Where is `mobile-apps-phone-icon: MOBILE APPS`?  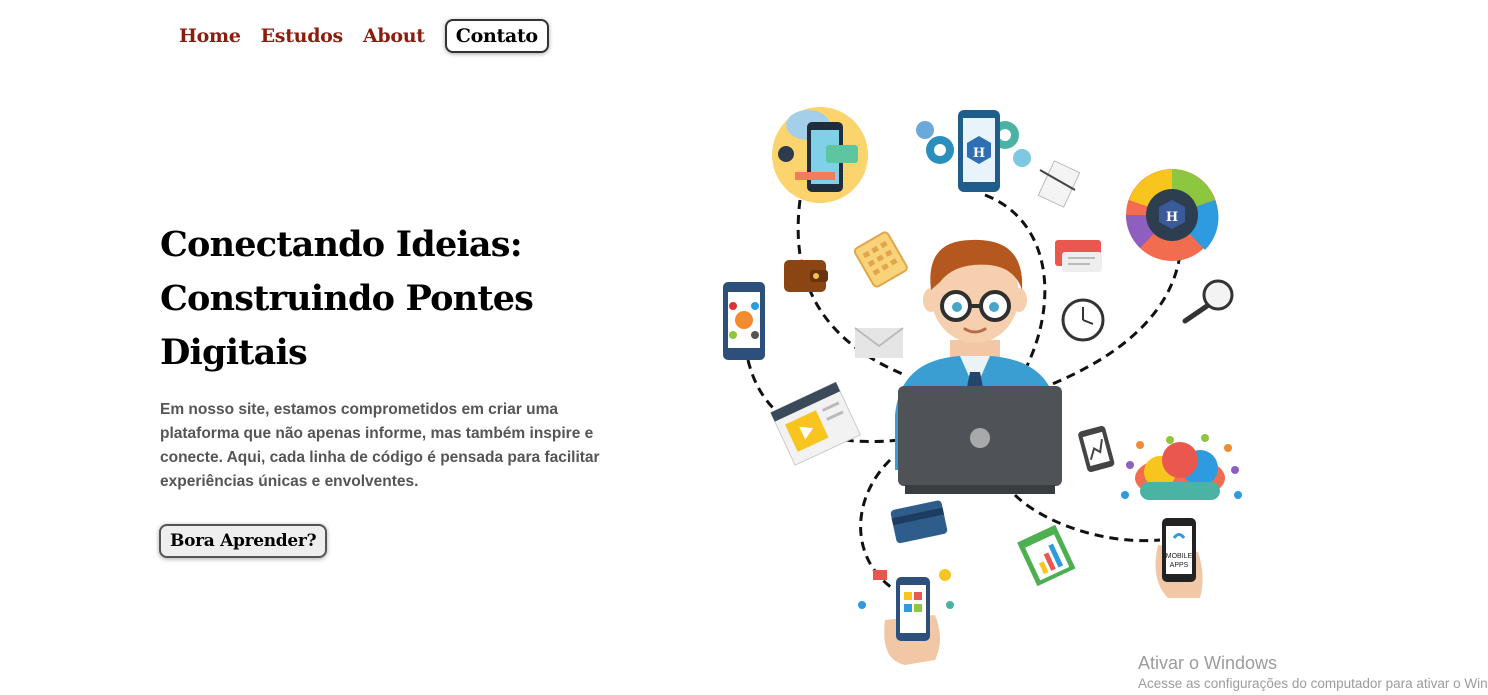
mobile-apps-phone-icon: MOBILE APPS is located at coordinates (1179, 558).